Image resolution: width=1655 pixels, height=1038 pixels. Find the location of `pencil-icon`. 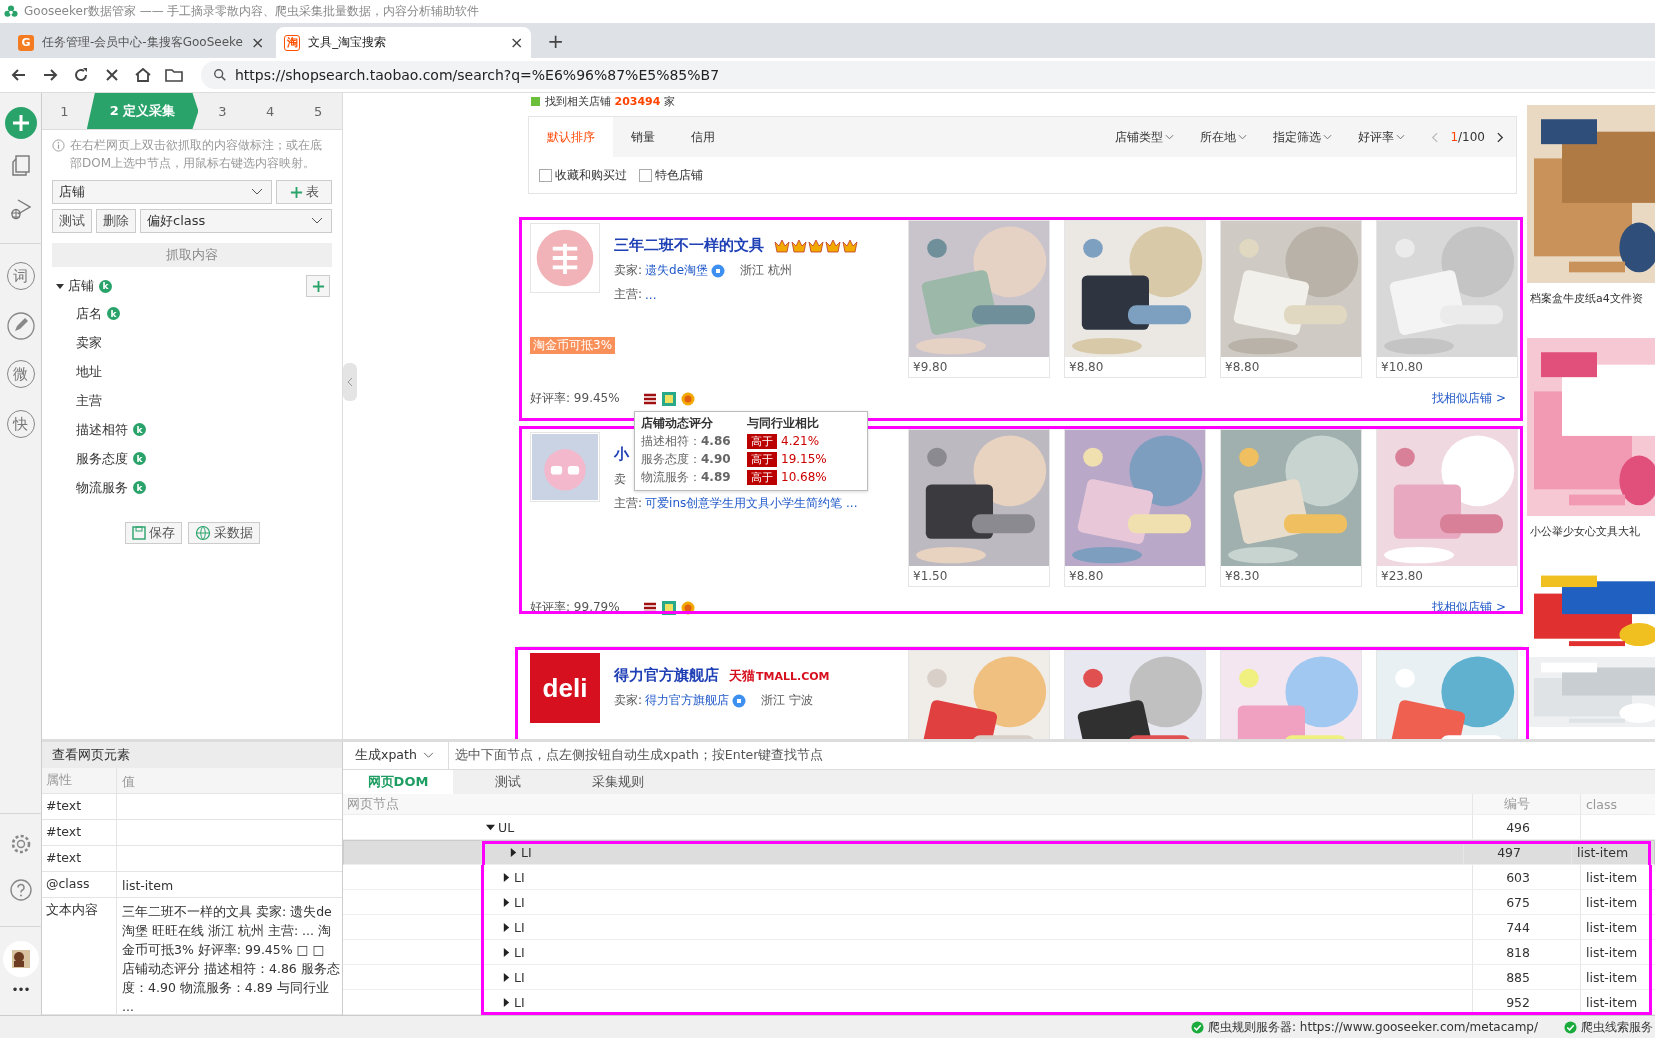

pencil-icon is located at coordinates (20, 326).